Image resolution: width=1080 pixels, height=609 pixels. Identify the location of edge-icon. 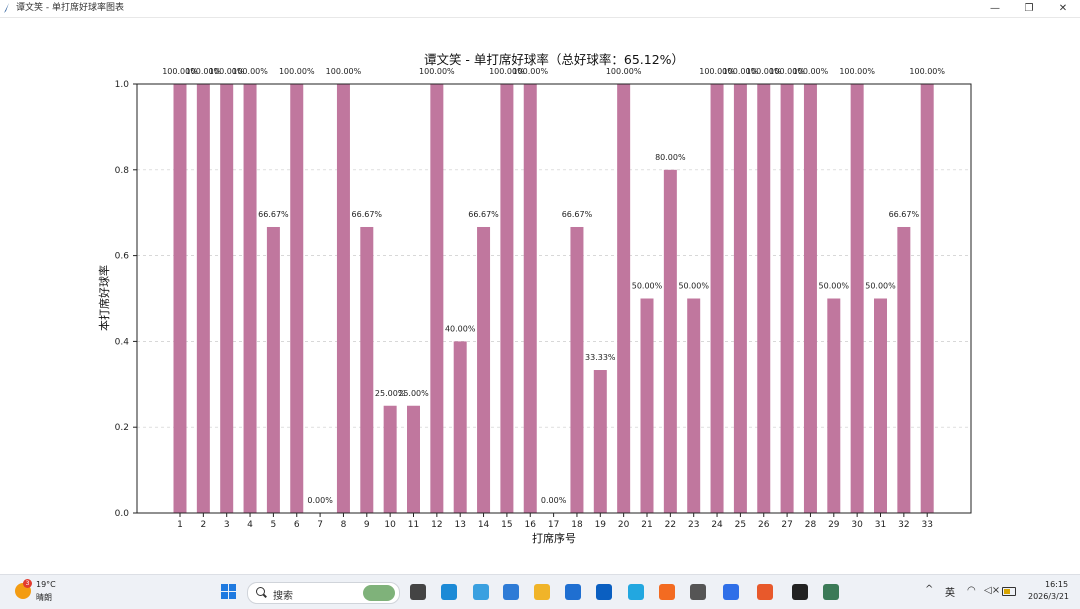
(449, 592).